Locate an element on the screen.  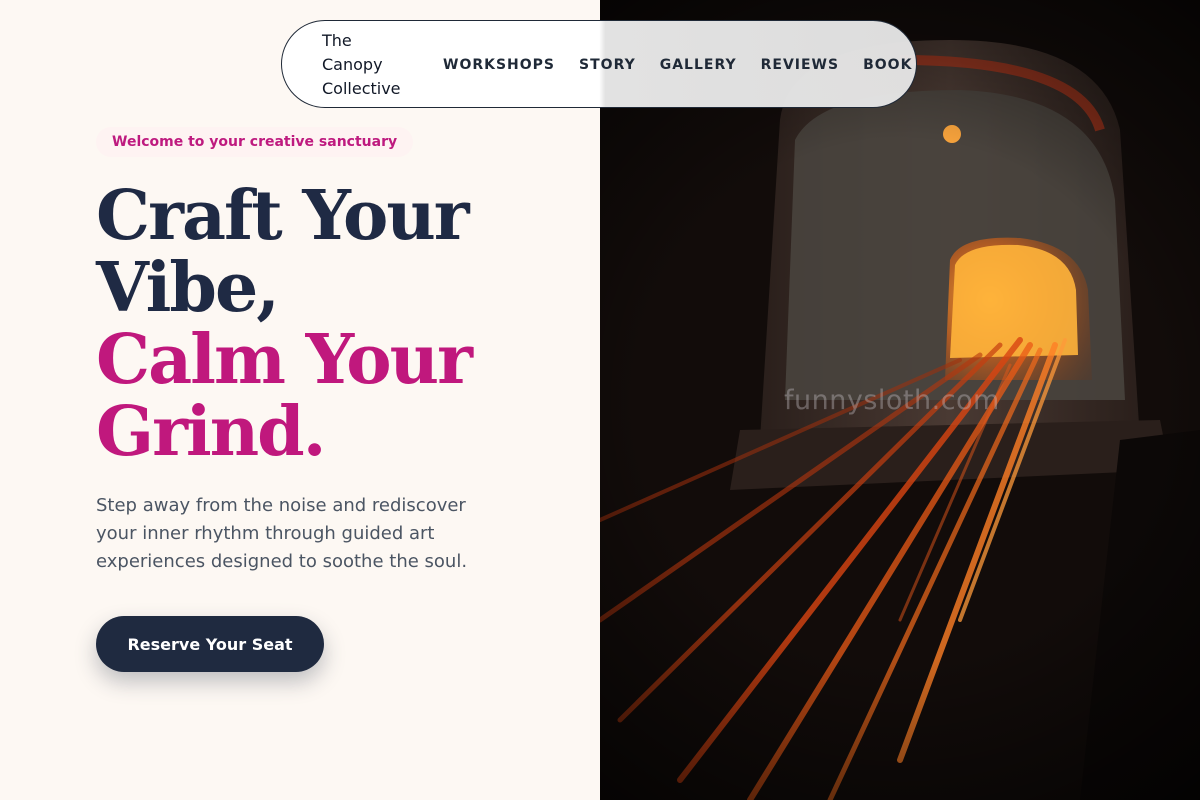
brand-name-line3: Collective is located at coordinates (361, 88).